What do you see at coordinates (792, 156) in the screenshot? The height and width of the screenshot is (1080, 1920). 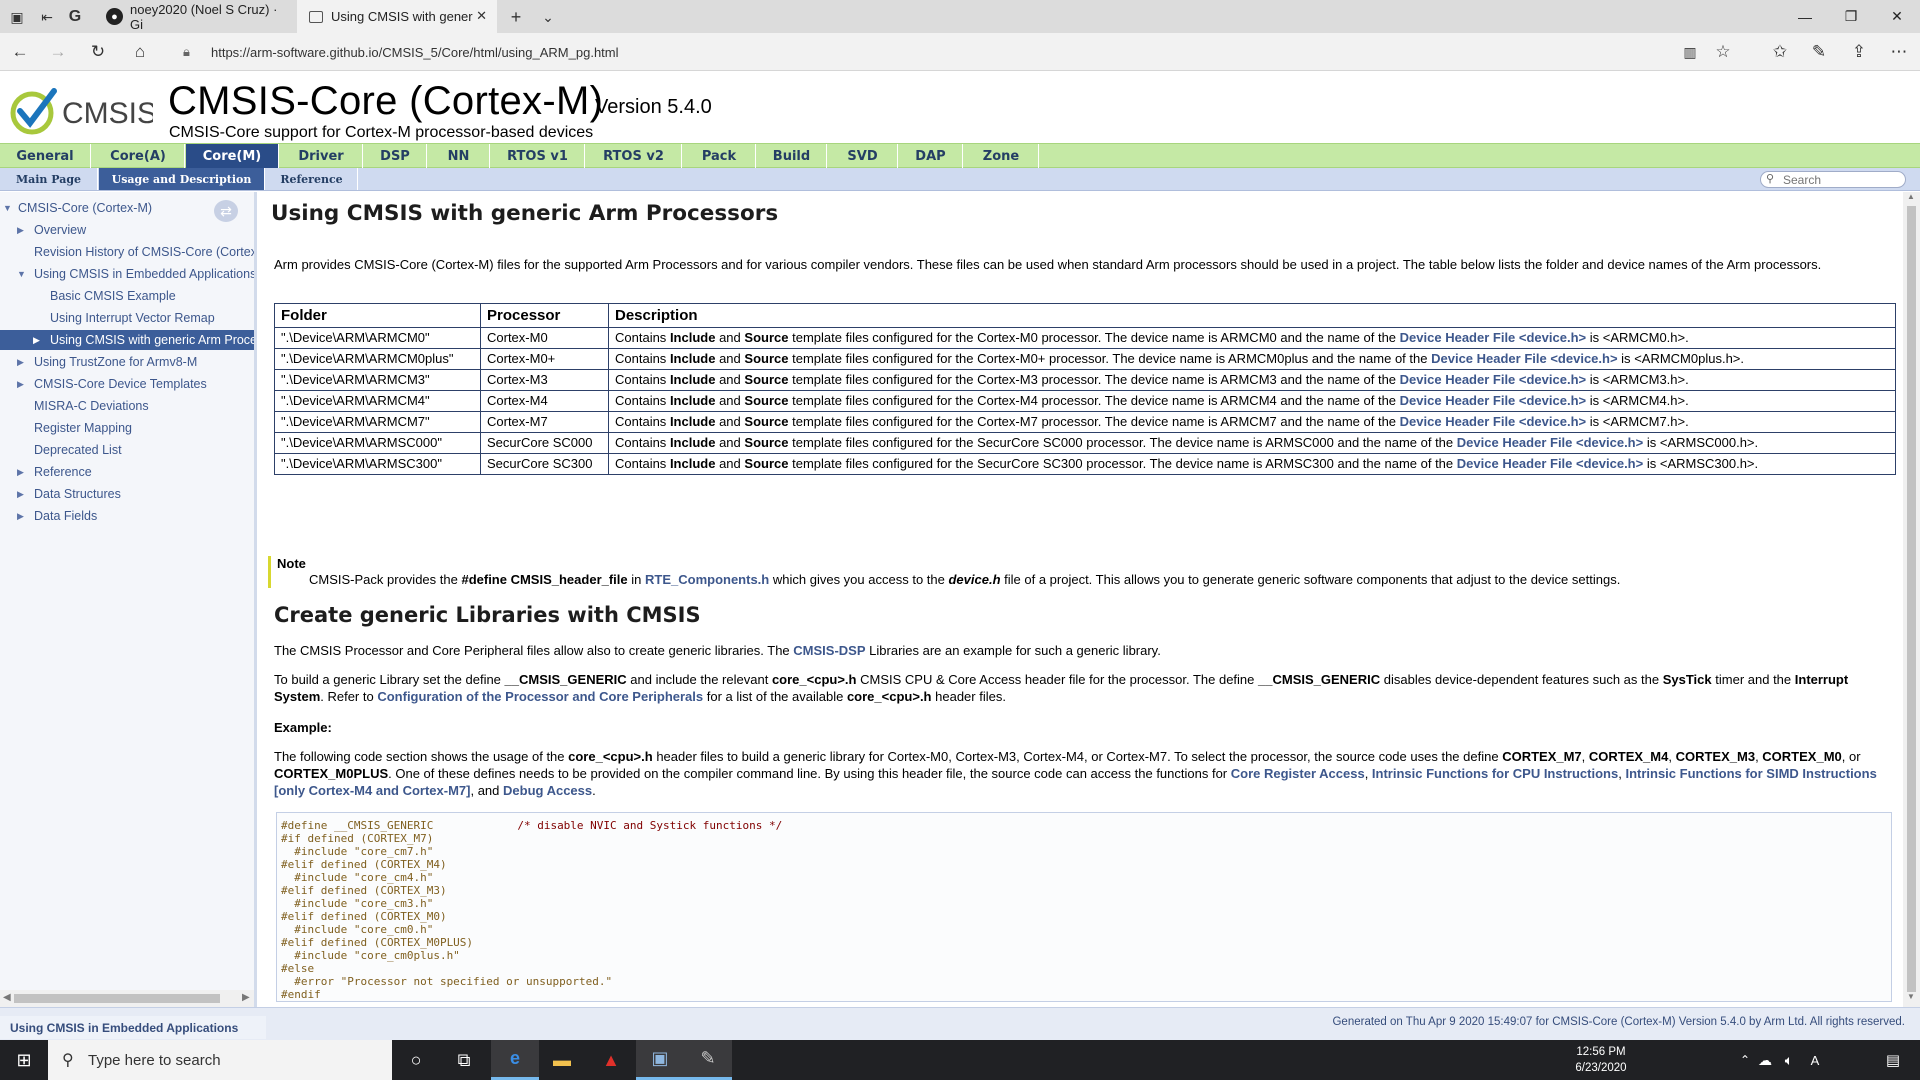 I see `tab-build: Build` at bounding box center [792, 156].